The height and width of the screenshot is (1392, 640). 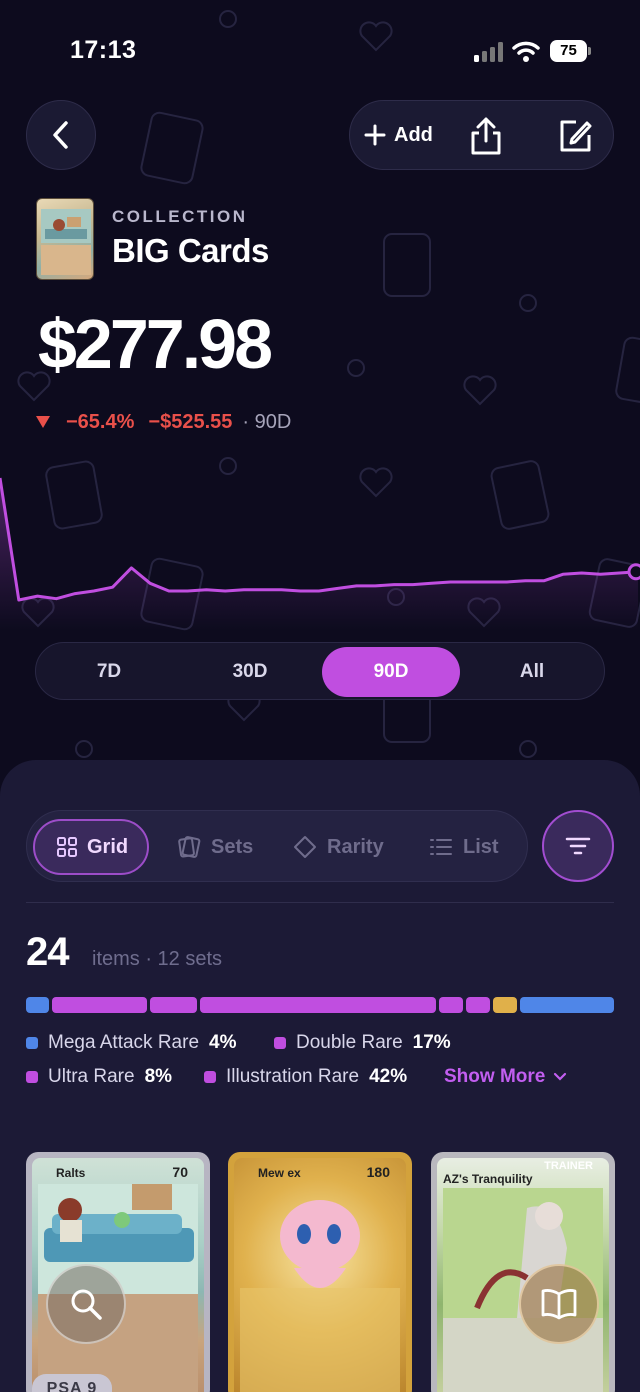 What do you see at coordinates (190, 421) in the screenshot?
I see `change-amount: −$525.55` at bounding box center [190, 421].